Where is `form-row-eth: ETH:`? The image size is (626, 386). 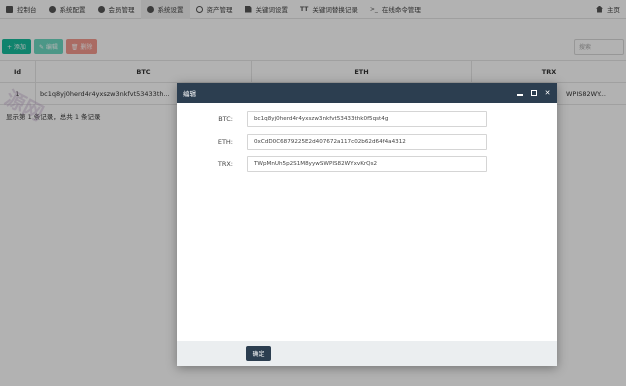 form-row-eth: ETH: is located at coordinates (367, 142).